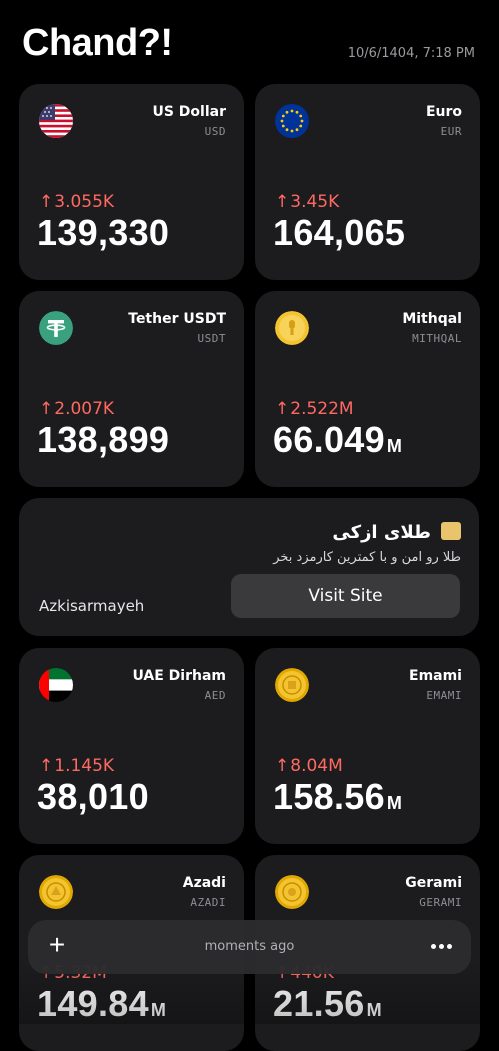 The width and height of the screenshot is (499, 1051). What do you see at coordinates (56, 685) in the screenshot?
I see `uae-flag-icon` at bounding box center [56, 685].